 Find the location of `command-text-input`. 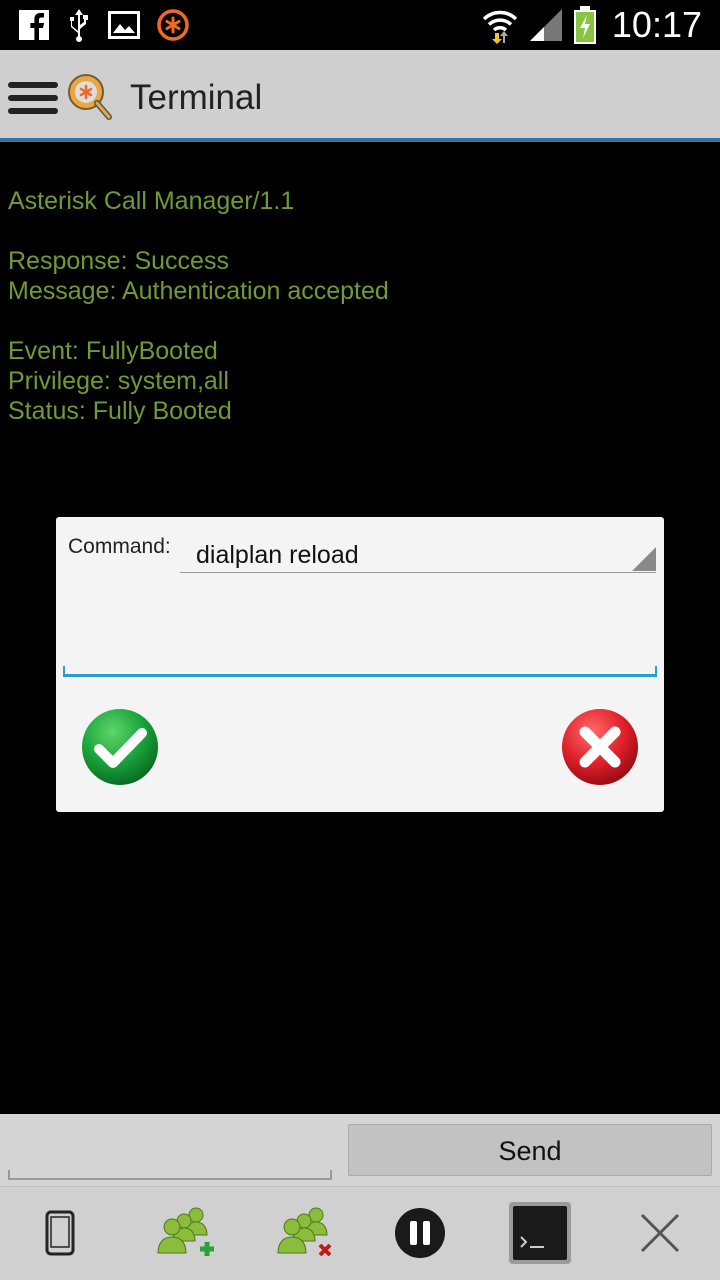

command-text-input is located at coordinates (360, 632).